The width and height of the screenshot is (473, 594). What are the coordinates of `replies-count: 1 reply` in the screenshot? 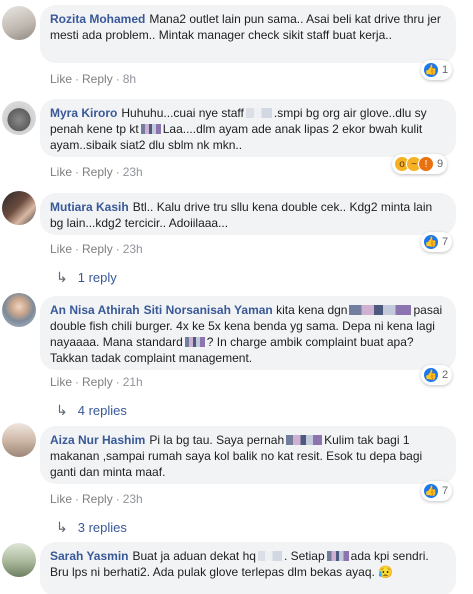 It's located at (97, 277).